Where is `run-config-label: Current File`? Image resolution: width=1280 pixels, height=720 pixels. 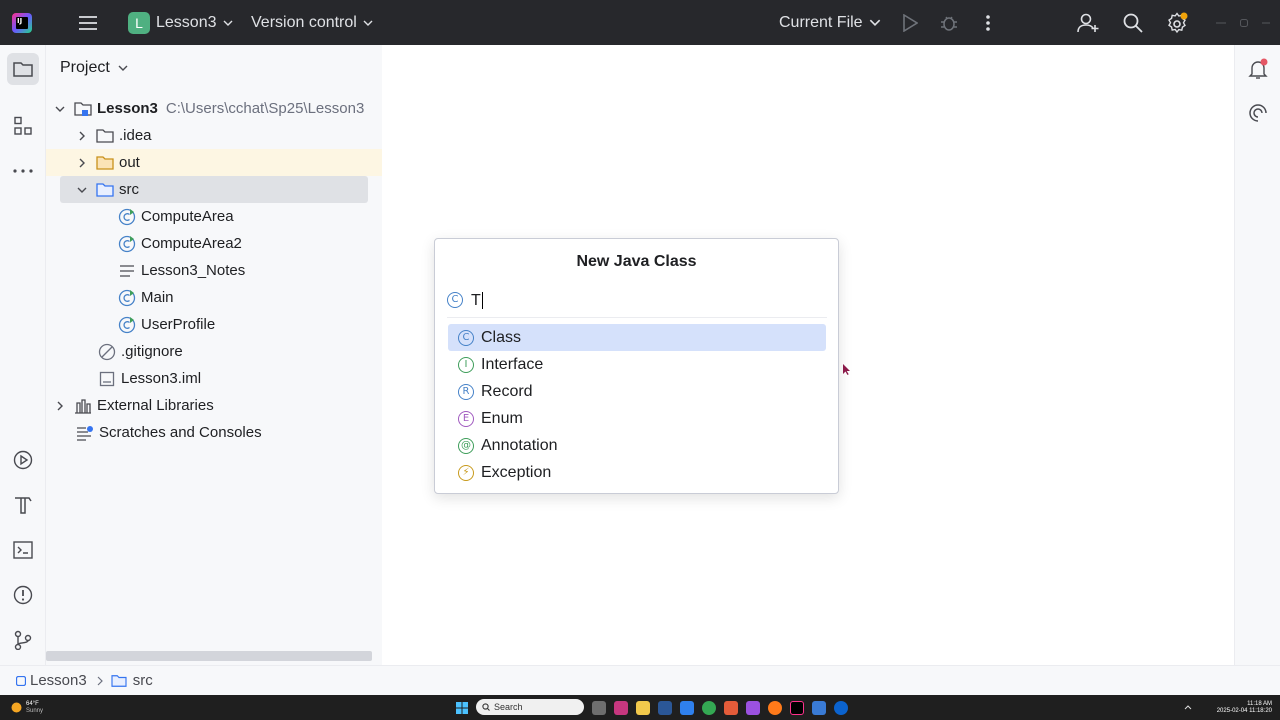 run-config-label: Current File is located at coordinates (821, 22).